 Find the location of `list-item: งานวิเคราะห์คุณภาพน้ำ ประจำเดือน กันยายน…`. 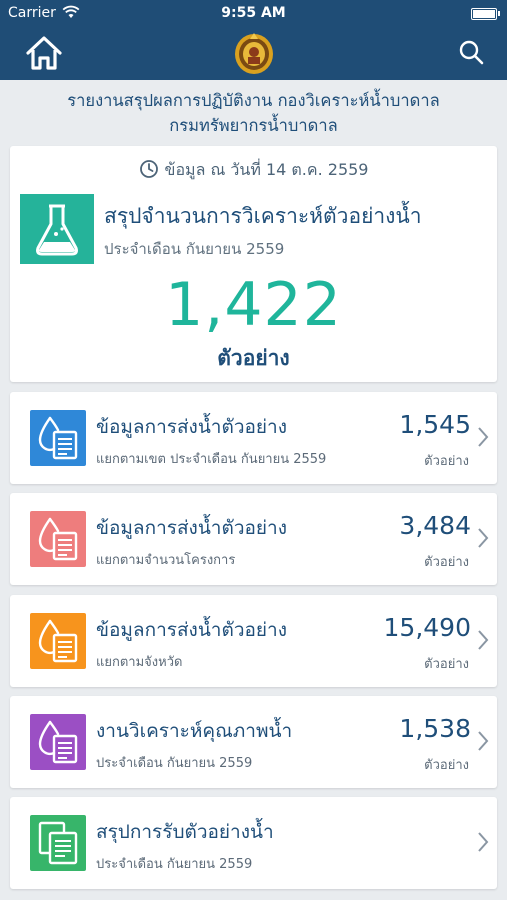

list-item: งานวิเคราะห์คุณภาพน้ำ ประจำเดือน กันยายน… is located at coordinates (253, 742).